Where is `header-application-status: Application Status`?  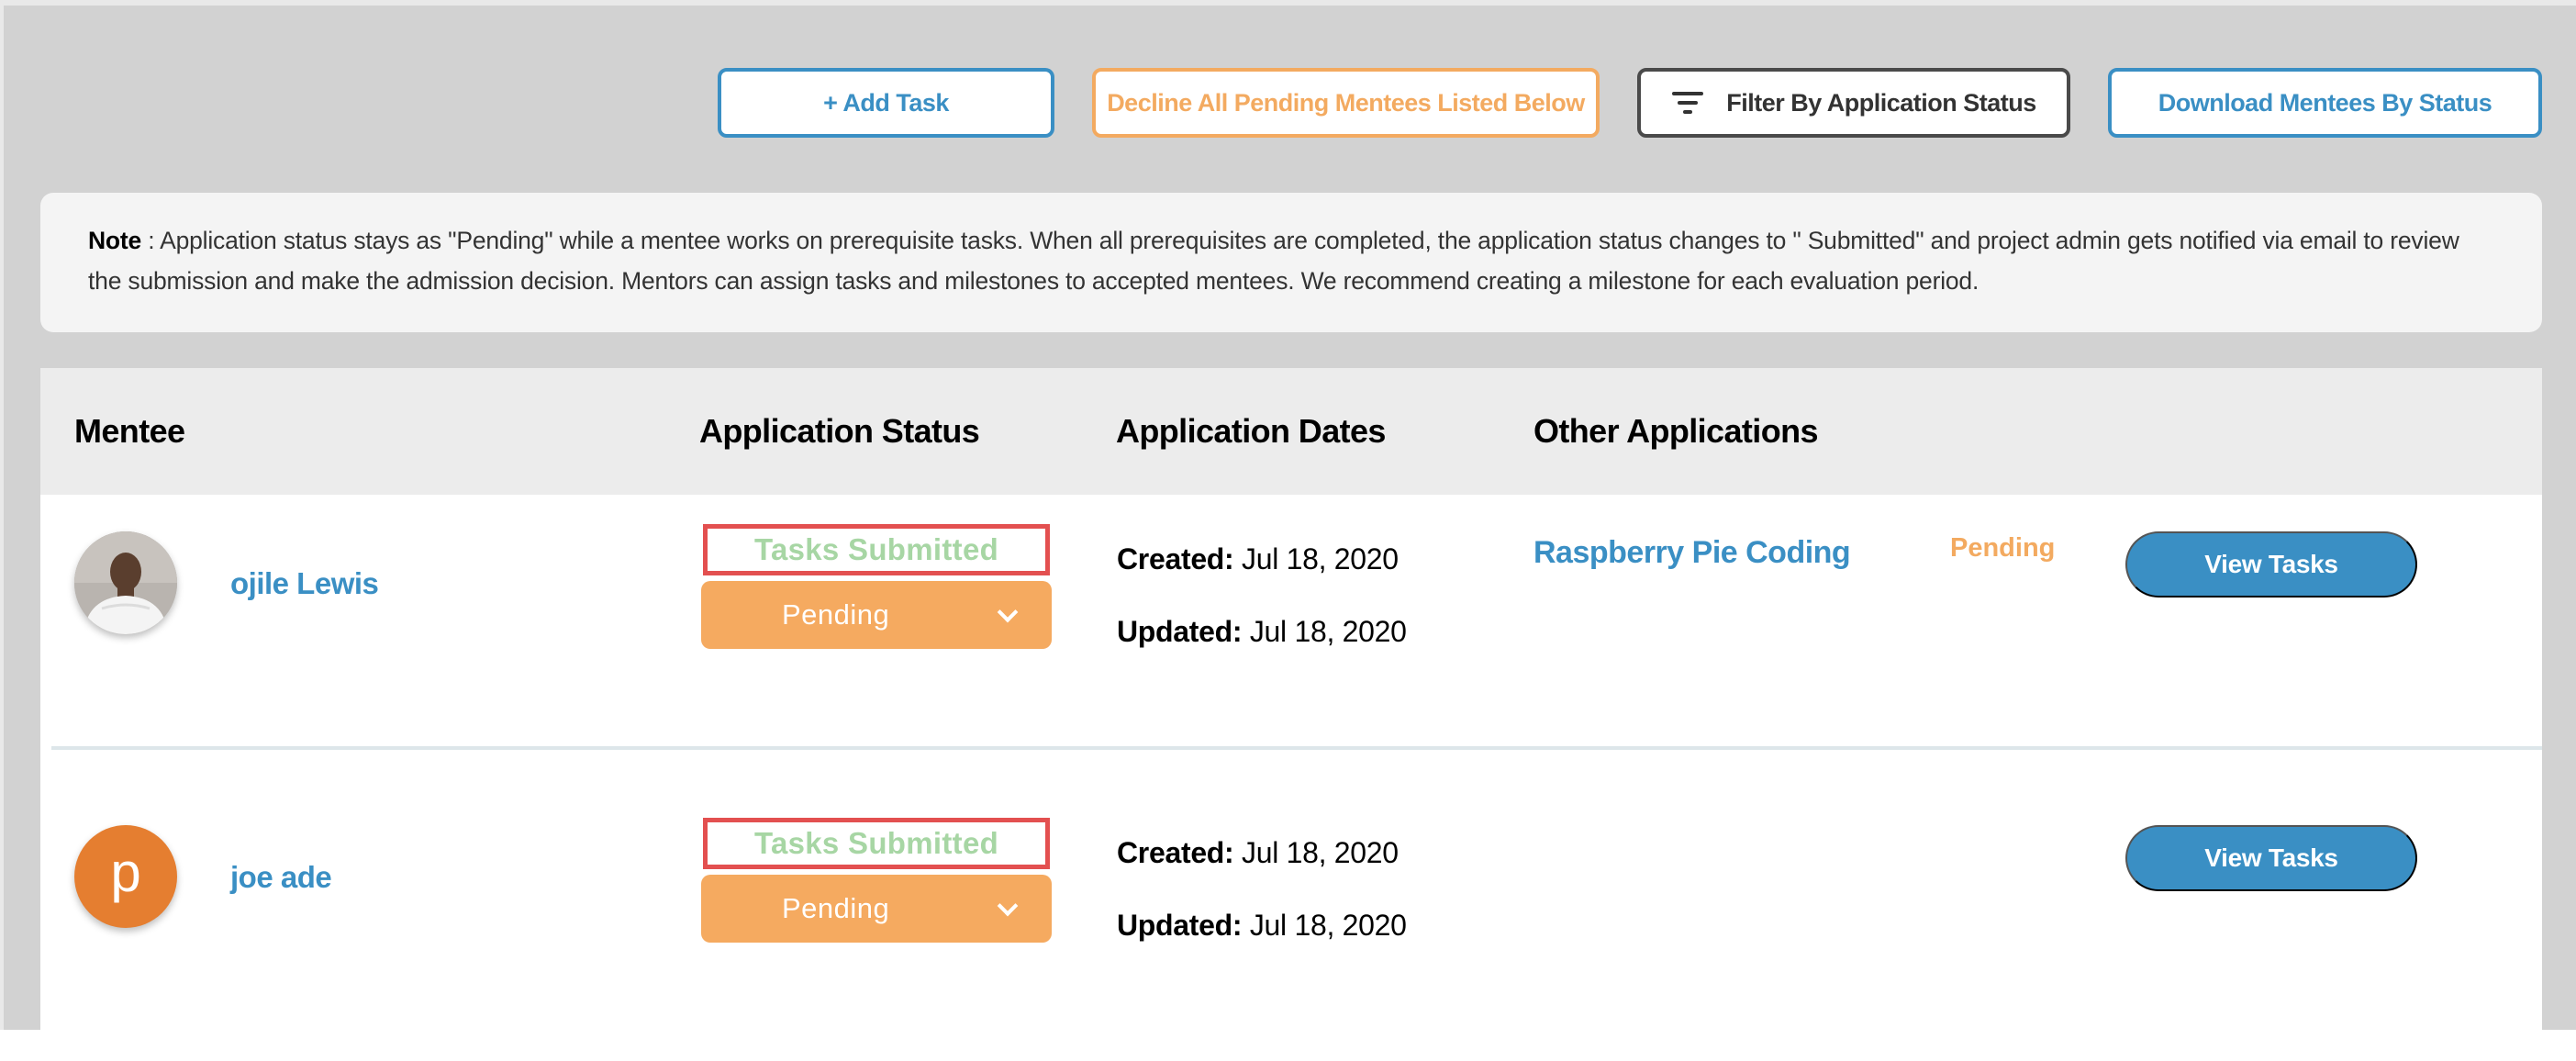
header-application-status: Application Status is located at coordinates (839, 431).